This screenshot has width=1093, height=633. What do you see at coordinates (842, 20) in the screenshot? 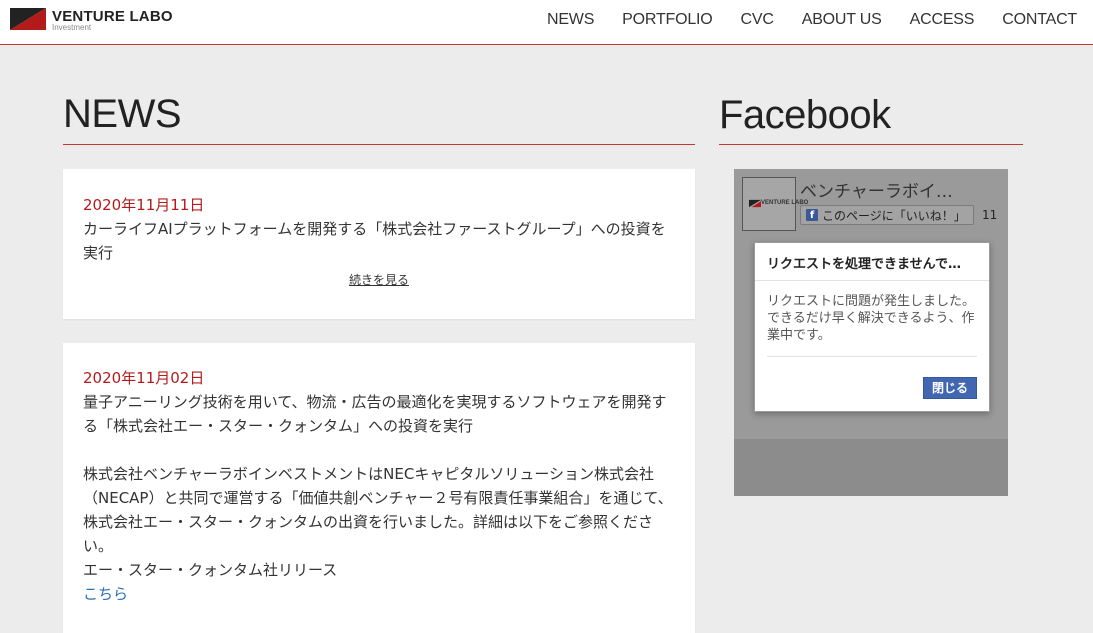
I see `nav-about-us: ABOUT US` at bounding box center [842, 20].